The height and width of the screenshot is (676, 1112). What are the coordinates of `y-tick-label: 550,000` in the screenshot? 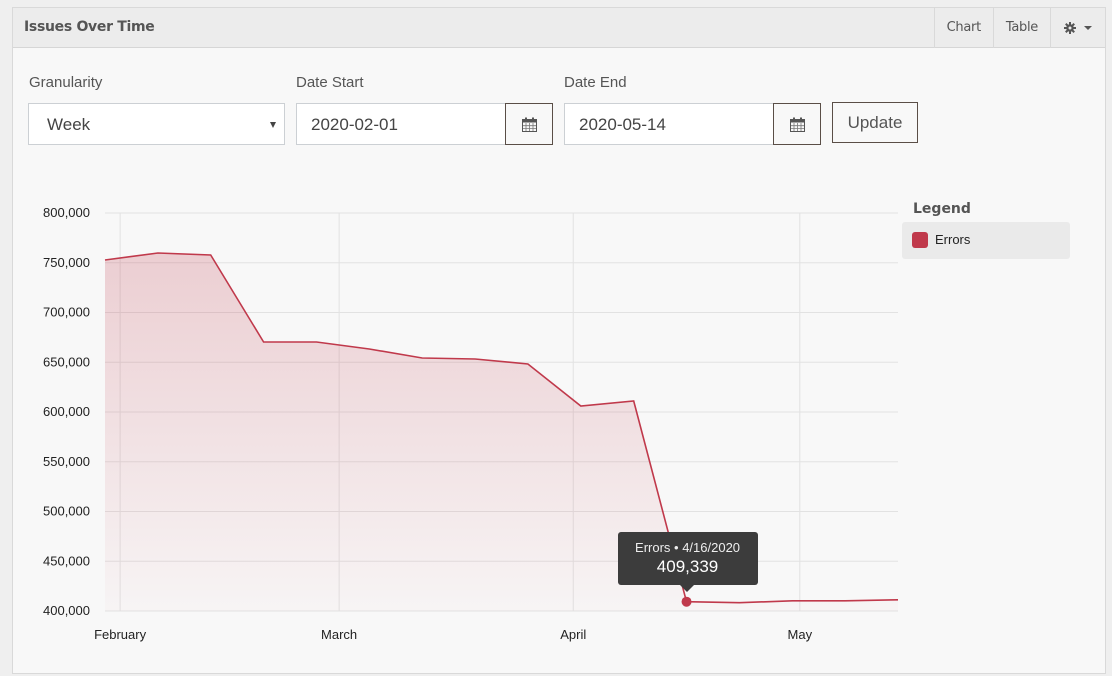 It's located at (66, 461).